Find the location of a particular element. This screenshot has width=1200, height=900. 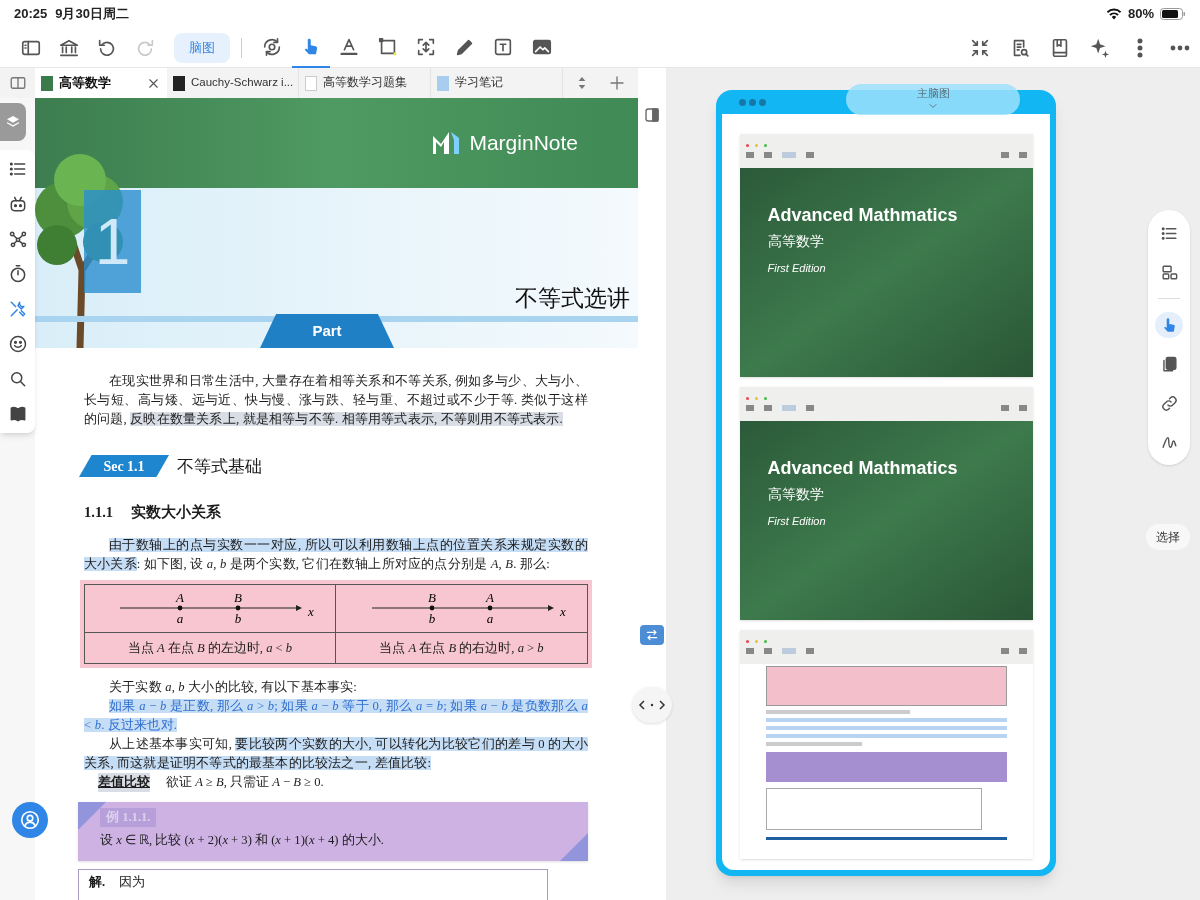

definition-text: 欲证 A ≥ B, 只需证 A − B ≥ 0. is located at coordinates (245, 782).